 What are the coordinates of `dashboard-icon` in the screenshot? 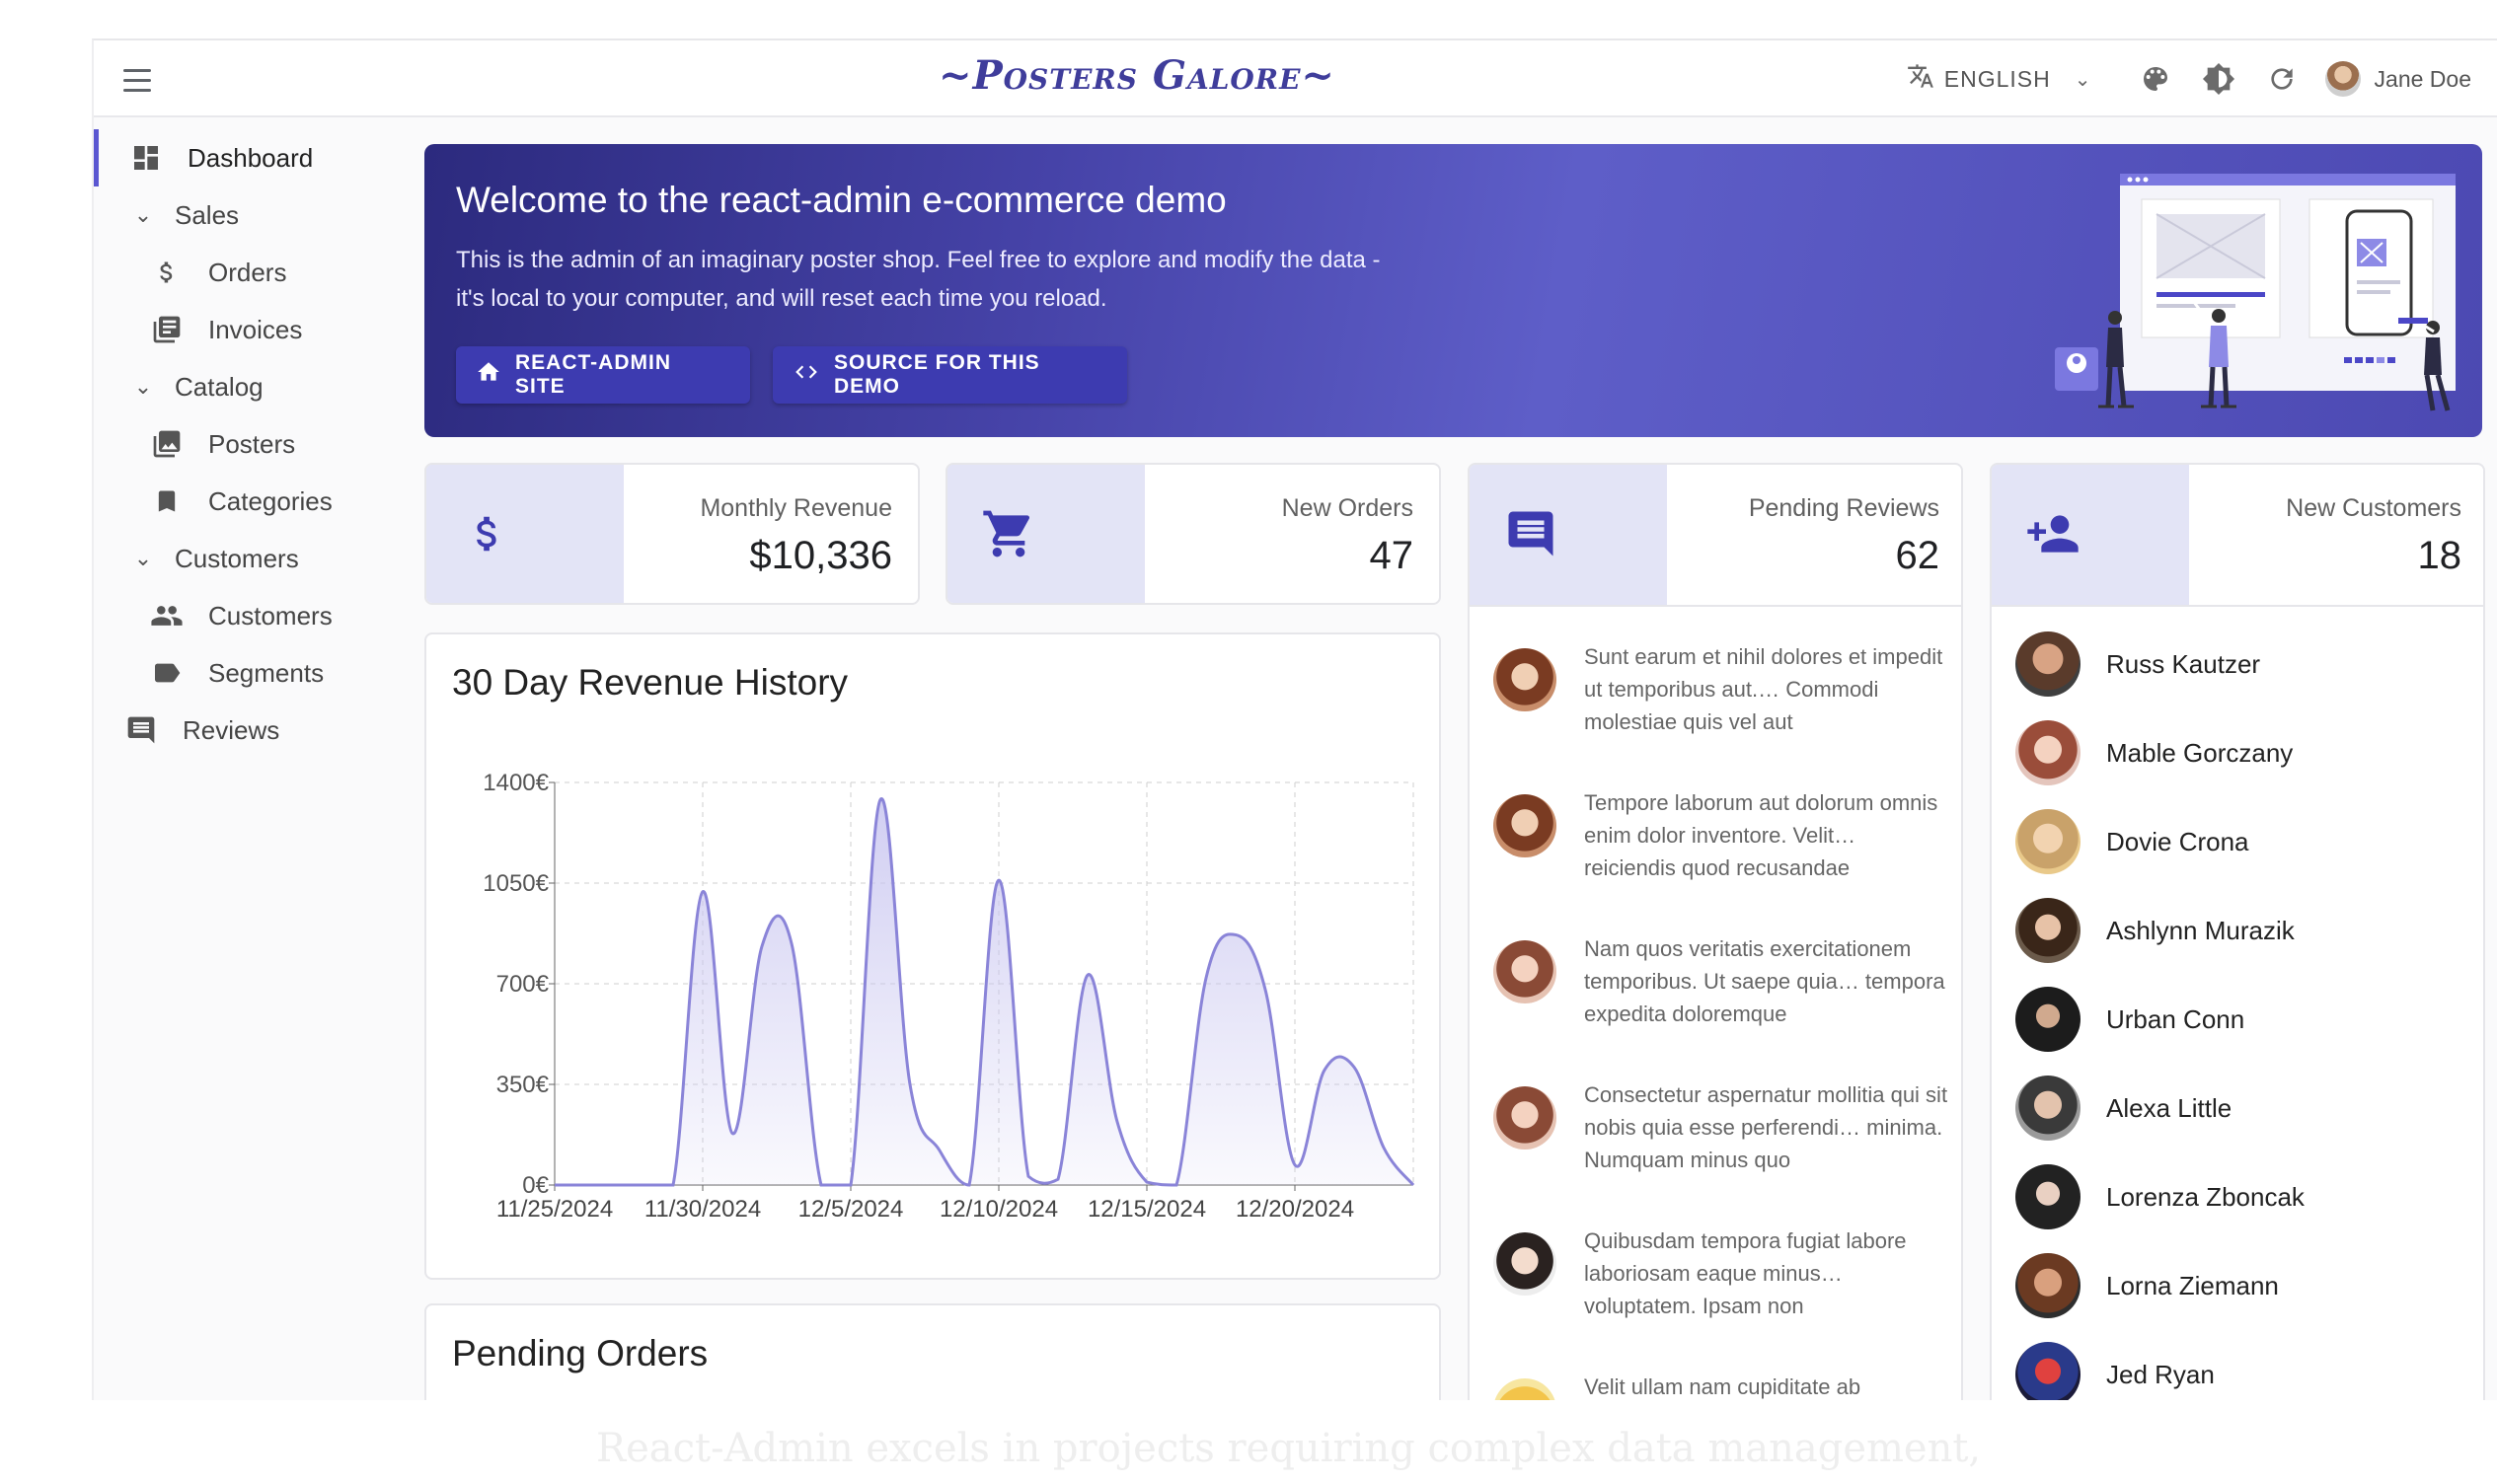 It's located at (146, 158).